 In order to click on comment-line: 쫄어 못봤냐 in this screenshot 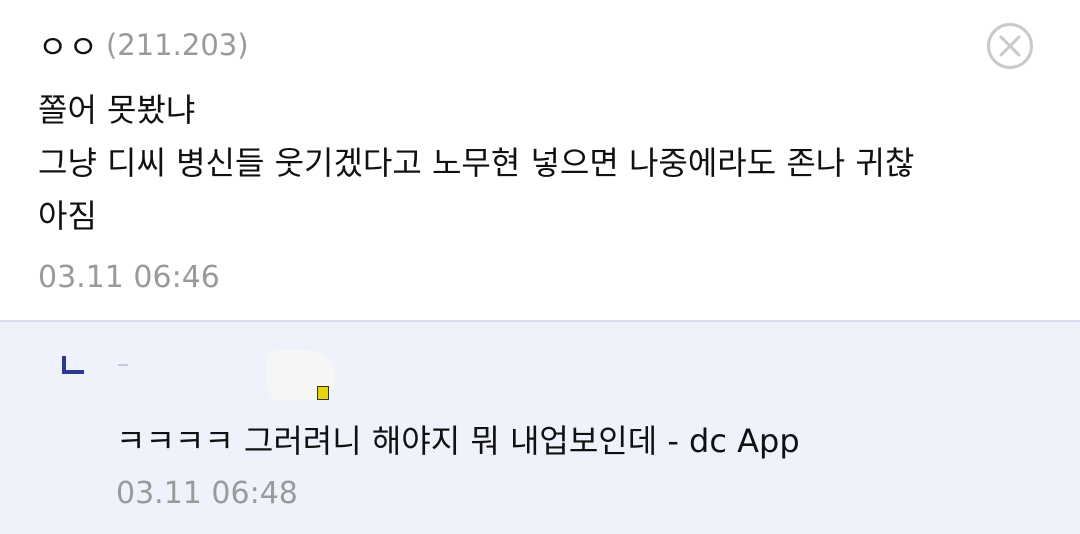, I will do `click(117, 110)`.